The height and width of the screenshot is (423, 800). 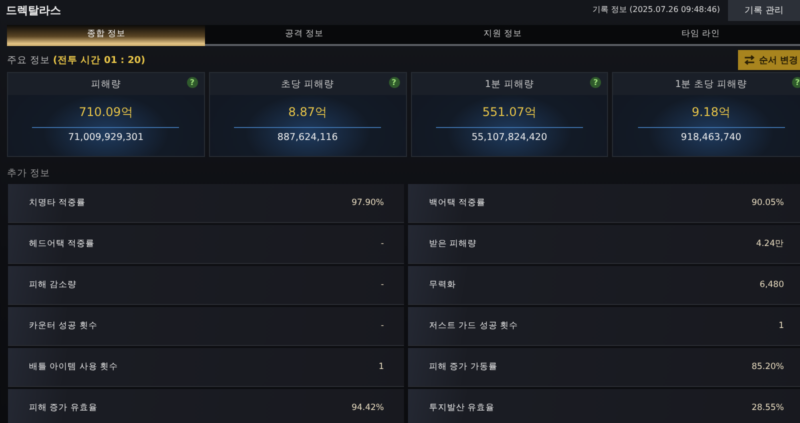 I want to click on card-label: 1분 초당 피해량, so click(x=711, y=84).